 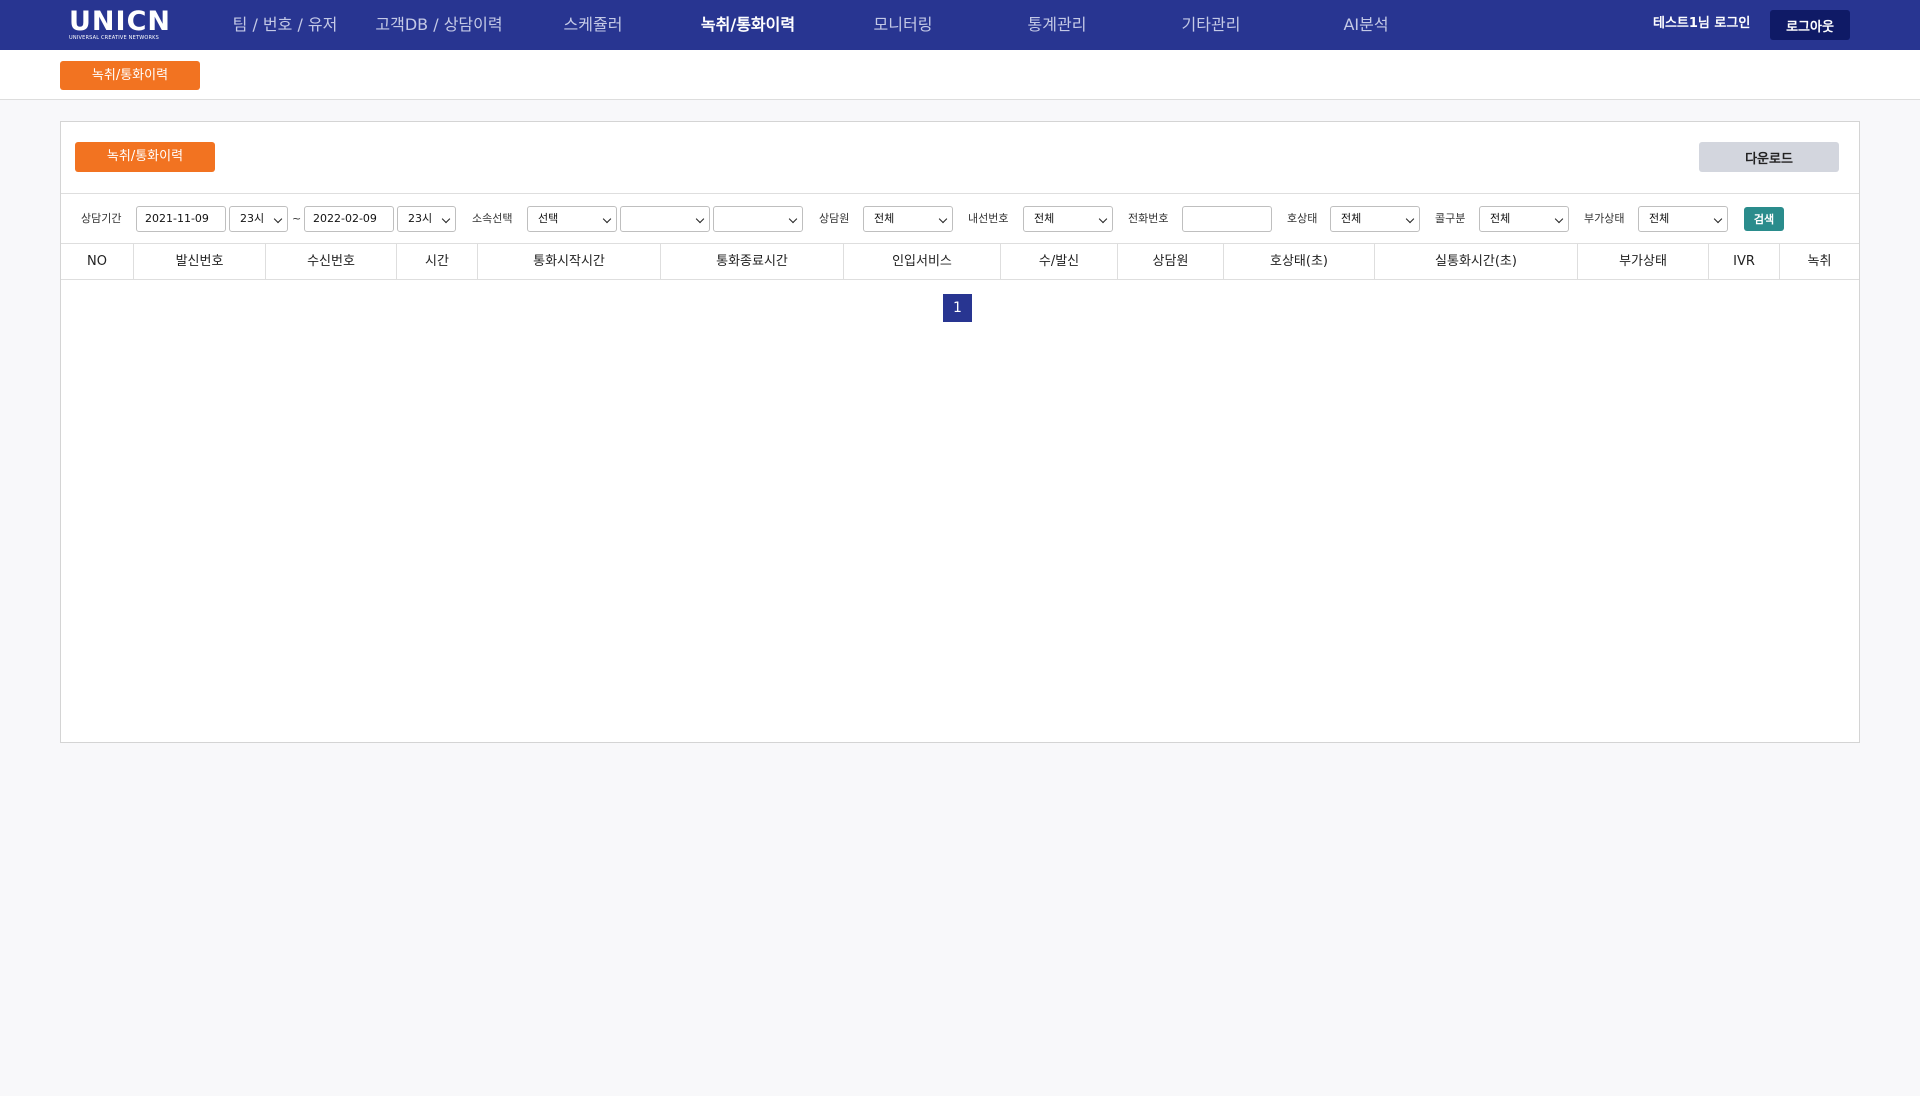 What do you see at coordinates (420, 218) in the screenshot?
I see `end-hour-value: 23시` at bounding box center [420, 218].